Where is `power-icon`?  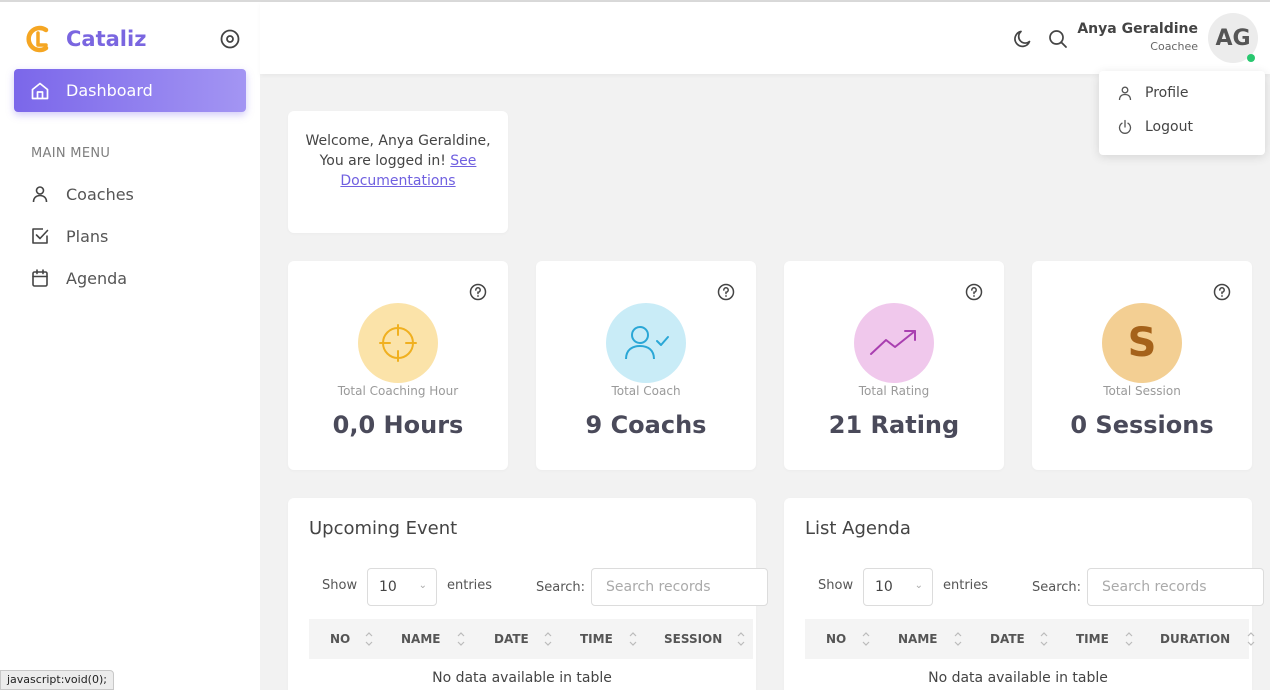 power-icon is located at coordinates (1125, 126).